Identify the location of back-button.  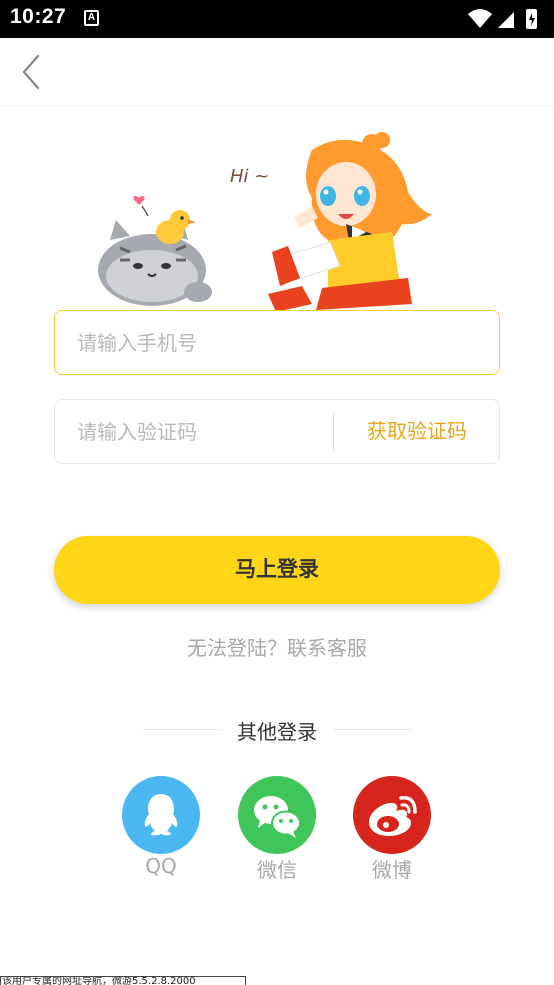
(34, 72).